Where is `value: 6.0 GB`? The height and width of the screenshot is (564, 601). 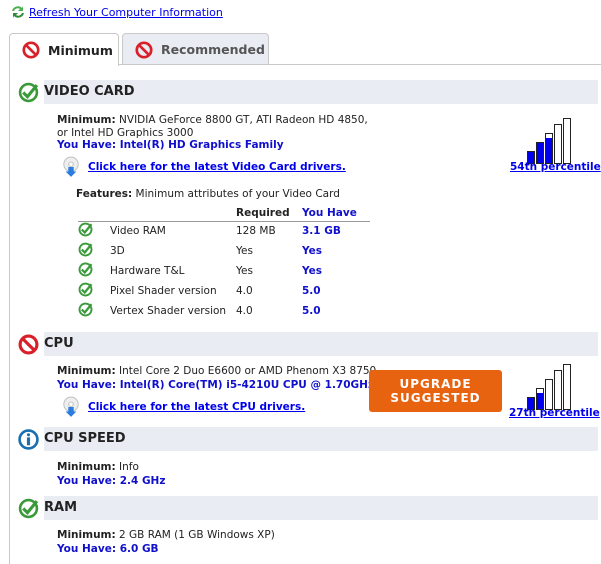
value: 6.0 GB is located at coordinates (139, 549).